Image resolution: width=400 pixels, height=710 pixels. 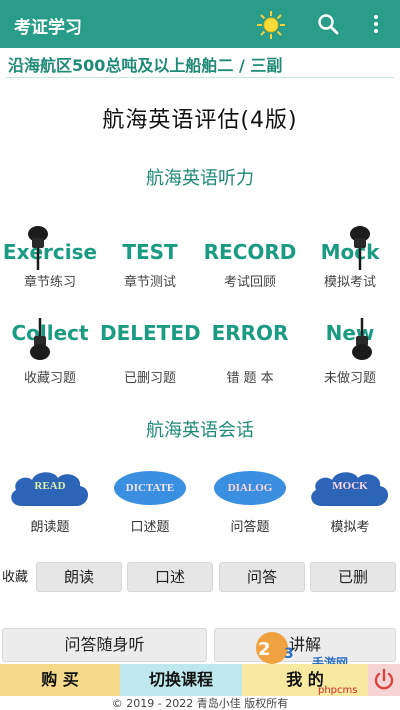 What do you see at coordinates (264, 649) in the screenshot?
I see `svg-text: 2` at bounding box center [264, 649].